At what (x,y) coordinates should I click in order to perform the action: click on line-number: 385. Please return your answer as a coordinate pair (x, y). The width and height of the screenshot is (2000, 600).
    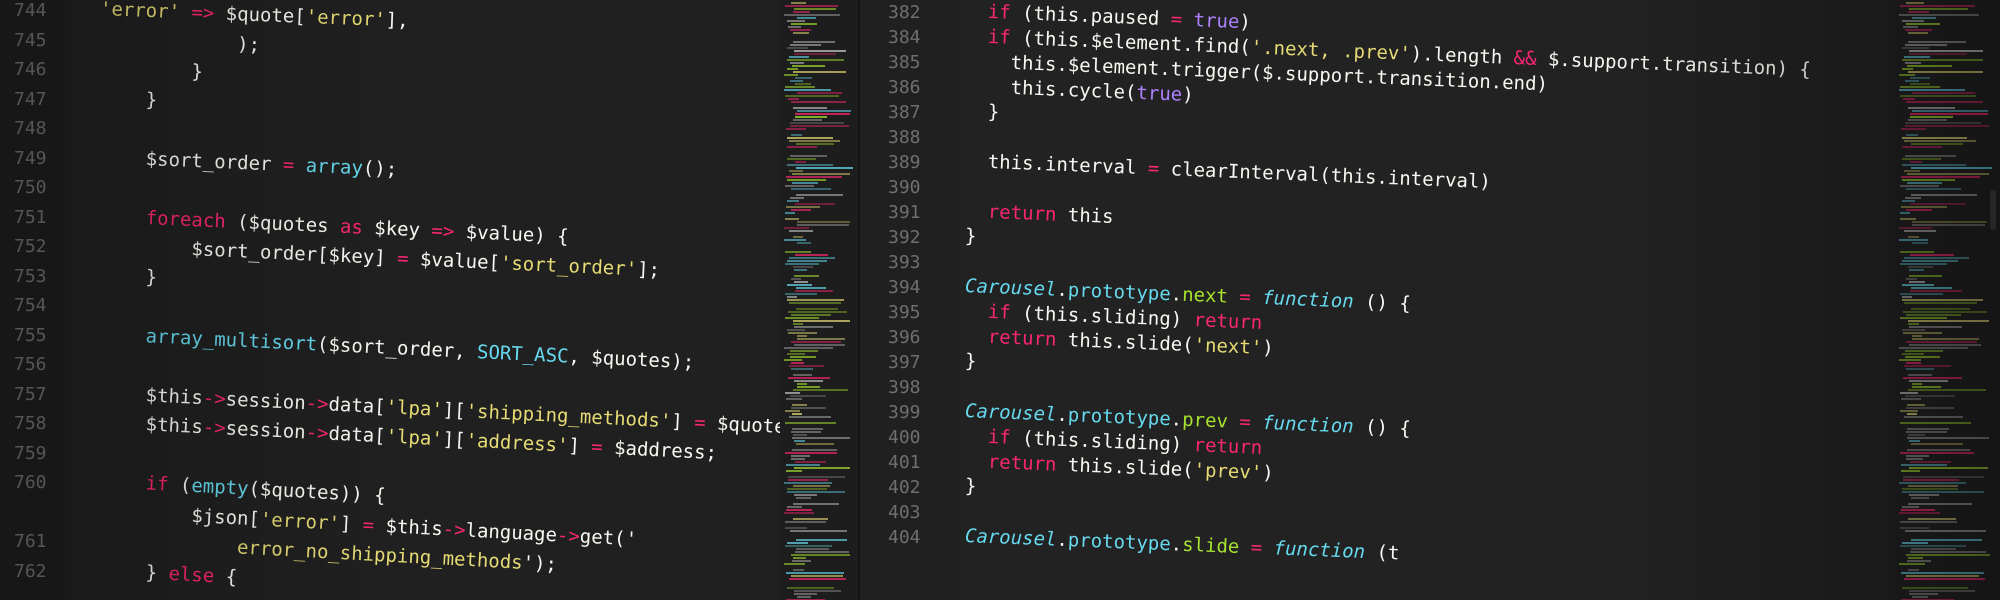
    Looking at the image, I should click on (904, 62).